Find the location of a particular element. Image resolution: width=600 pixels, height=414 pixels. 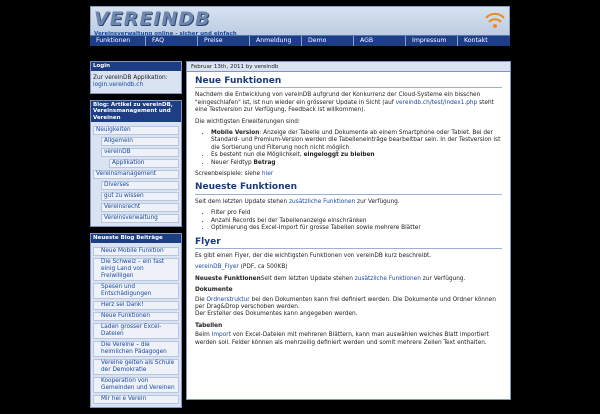

login-link: login.vereindb.ch is located at coordinates (136, 85).